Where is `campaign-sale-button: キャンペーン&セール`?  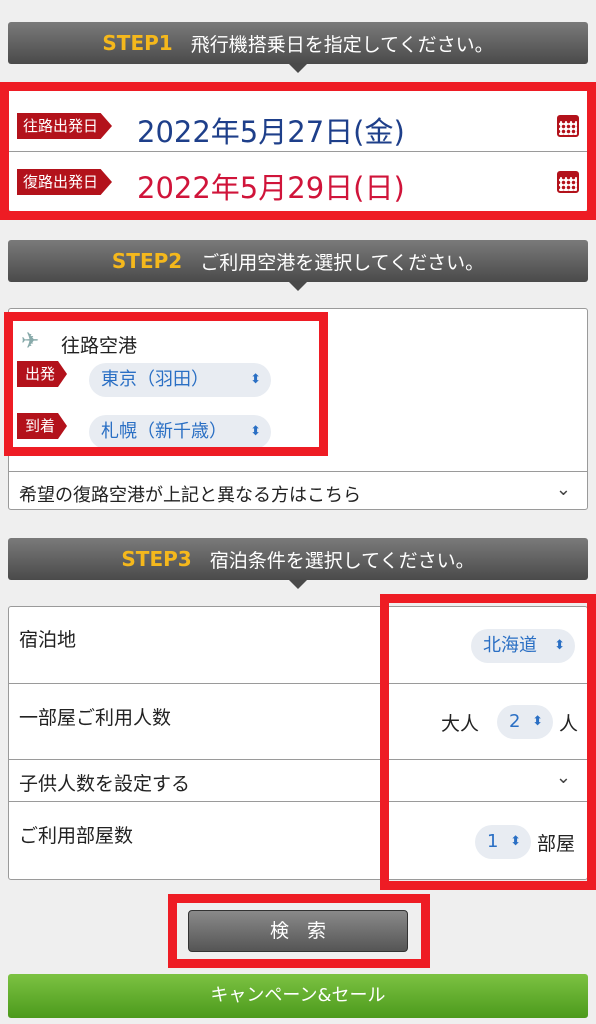 campaign-sale-button: キャンペーン&セール is located at coordinates (298, 996).